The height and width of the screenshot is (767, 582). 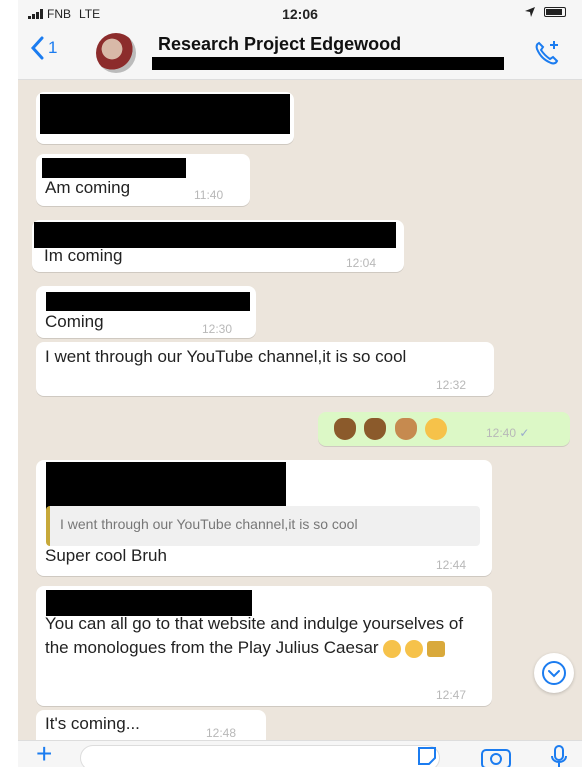 I want to click on chat-header: 1 Research Project Edgewood, so click(x=300, y=53).